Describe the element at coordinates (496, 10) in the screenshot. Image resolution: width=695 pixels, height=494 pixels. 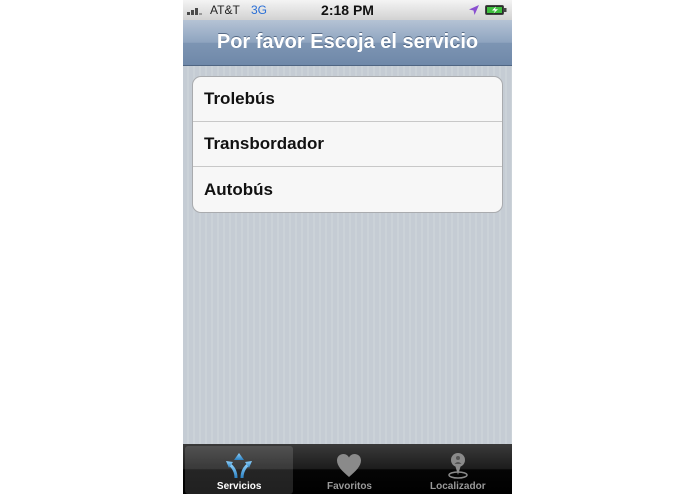
I see `battery-charging-icon` at that location.